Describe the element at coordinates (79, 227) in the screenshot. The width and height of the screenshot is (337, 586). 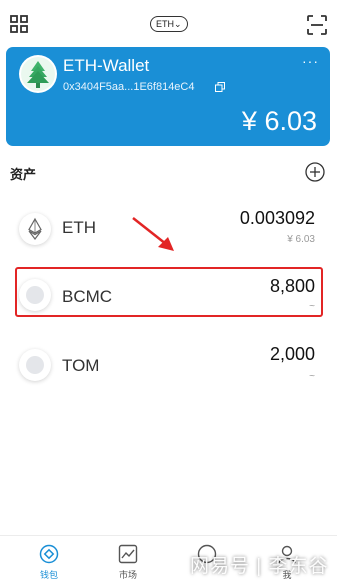
I see `asset-symbol: ETH` at that location.